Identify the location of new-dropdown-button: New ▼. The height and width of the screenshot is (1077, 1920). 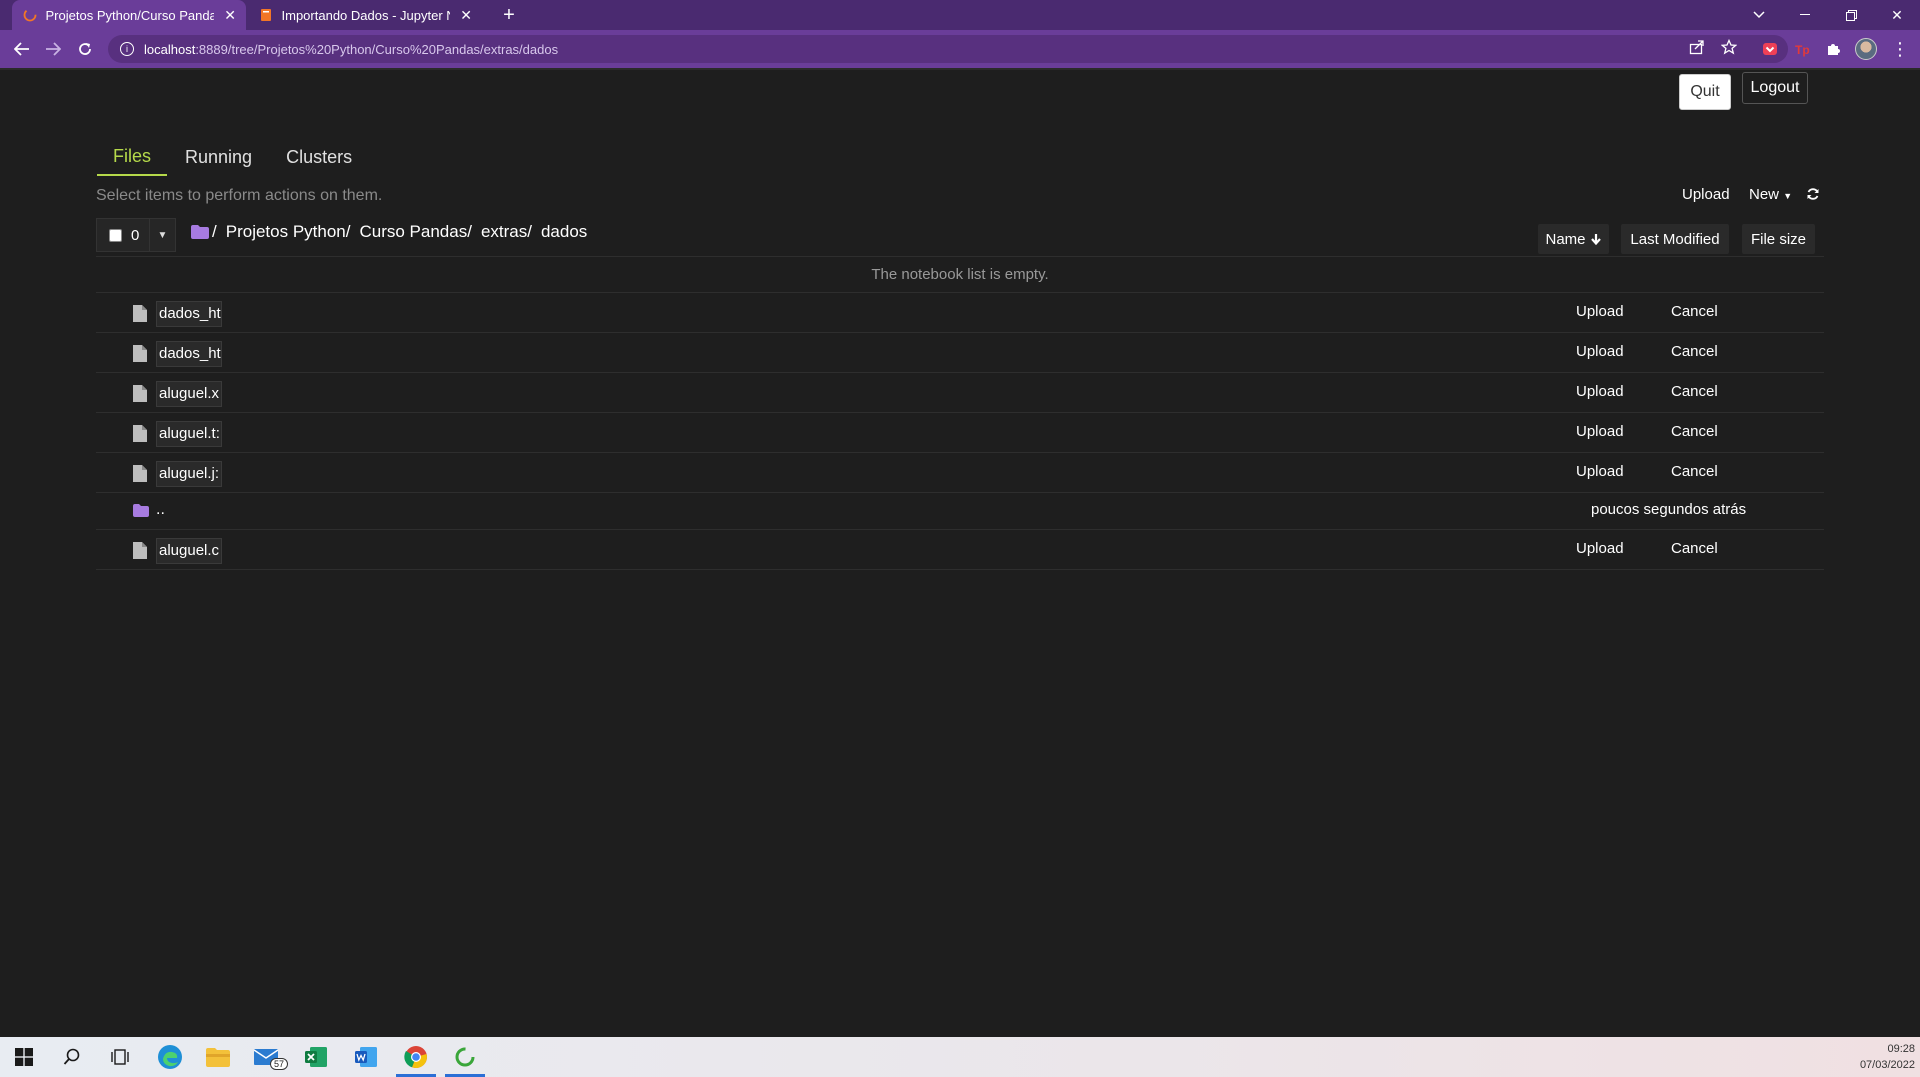
(1770, 194).